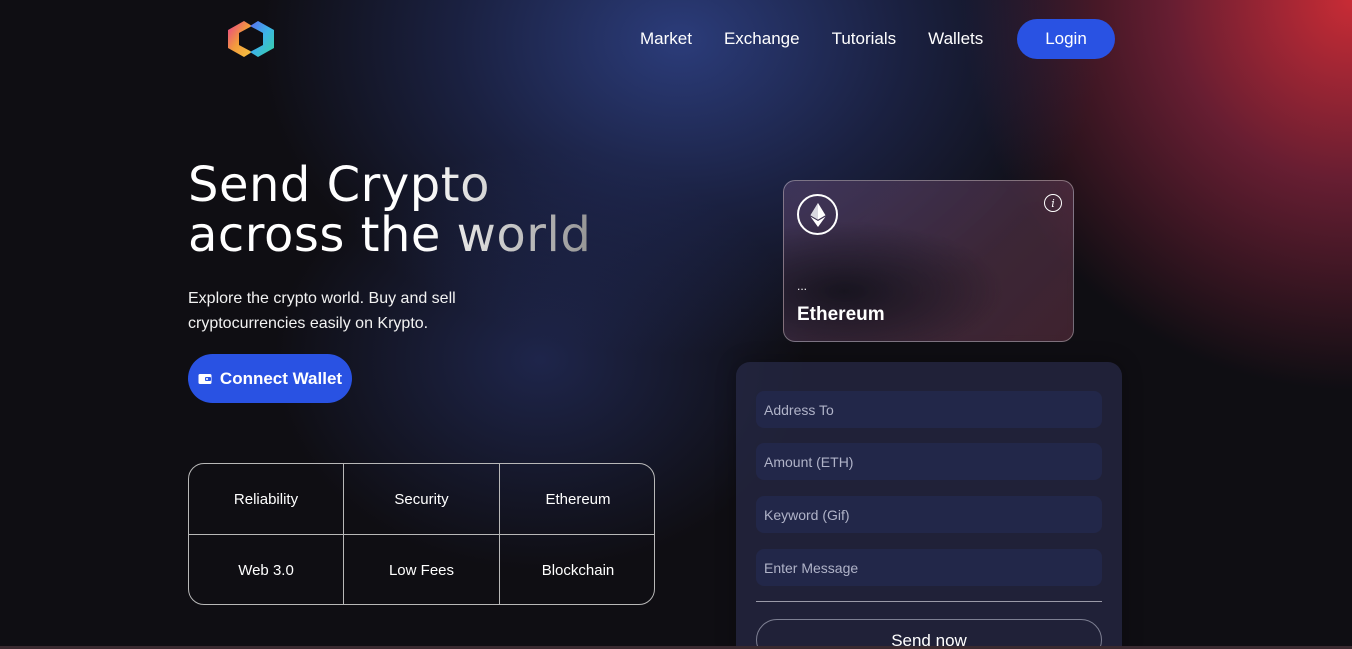 This screenshot has width=1352, height=649. I want to click on login-button: Login, so click(1066, 39).